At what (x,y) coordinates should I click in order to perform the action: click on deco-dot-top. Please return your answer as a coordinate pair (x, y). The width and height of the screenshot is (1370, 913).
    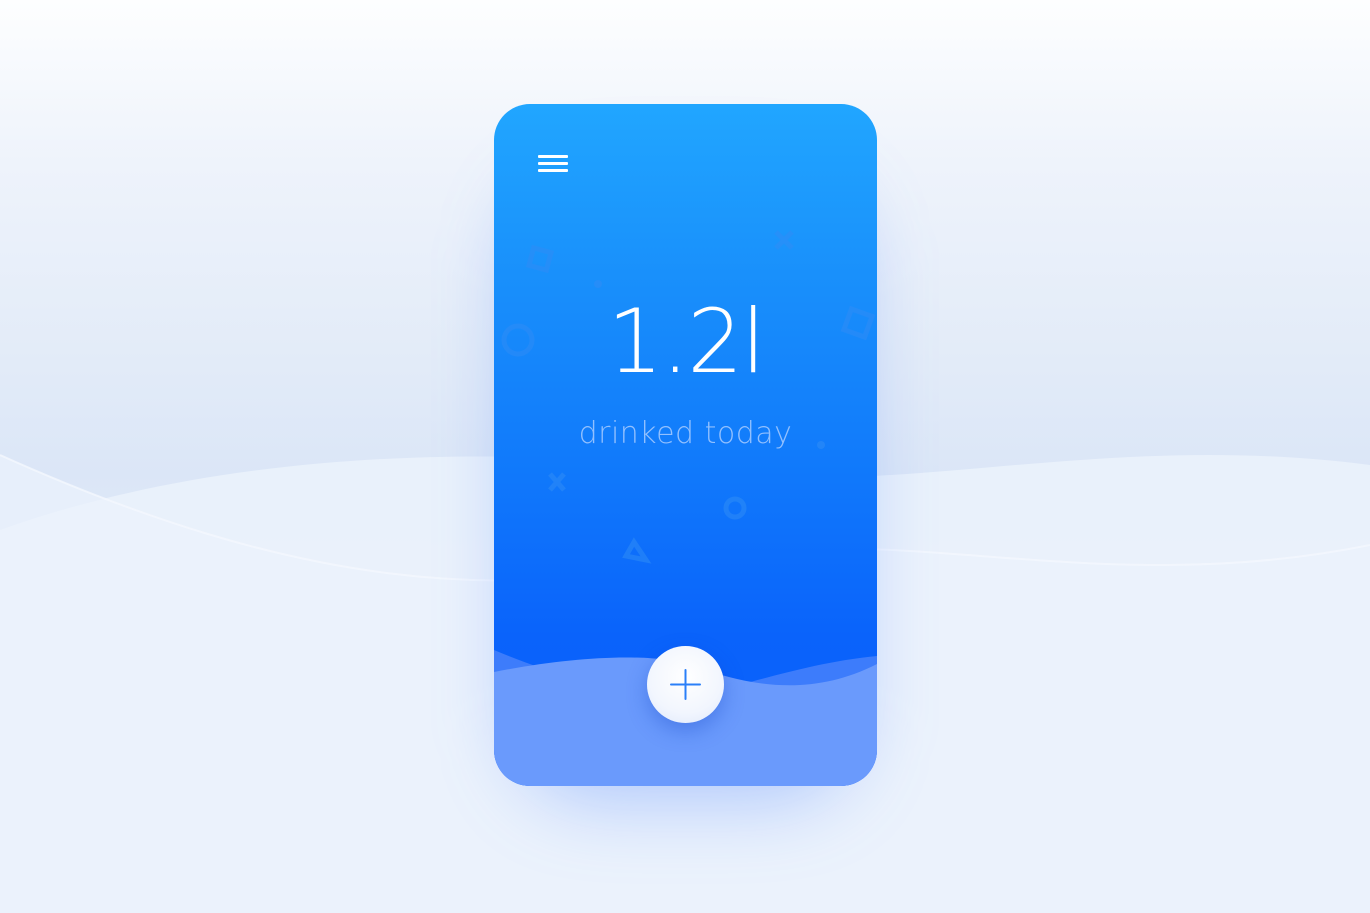
    Looking at the image, I should click on (598, 284).